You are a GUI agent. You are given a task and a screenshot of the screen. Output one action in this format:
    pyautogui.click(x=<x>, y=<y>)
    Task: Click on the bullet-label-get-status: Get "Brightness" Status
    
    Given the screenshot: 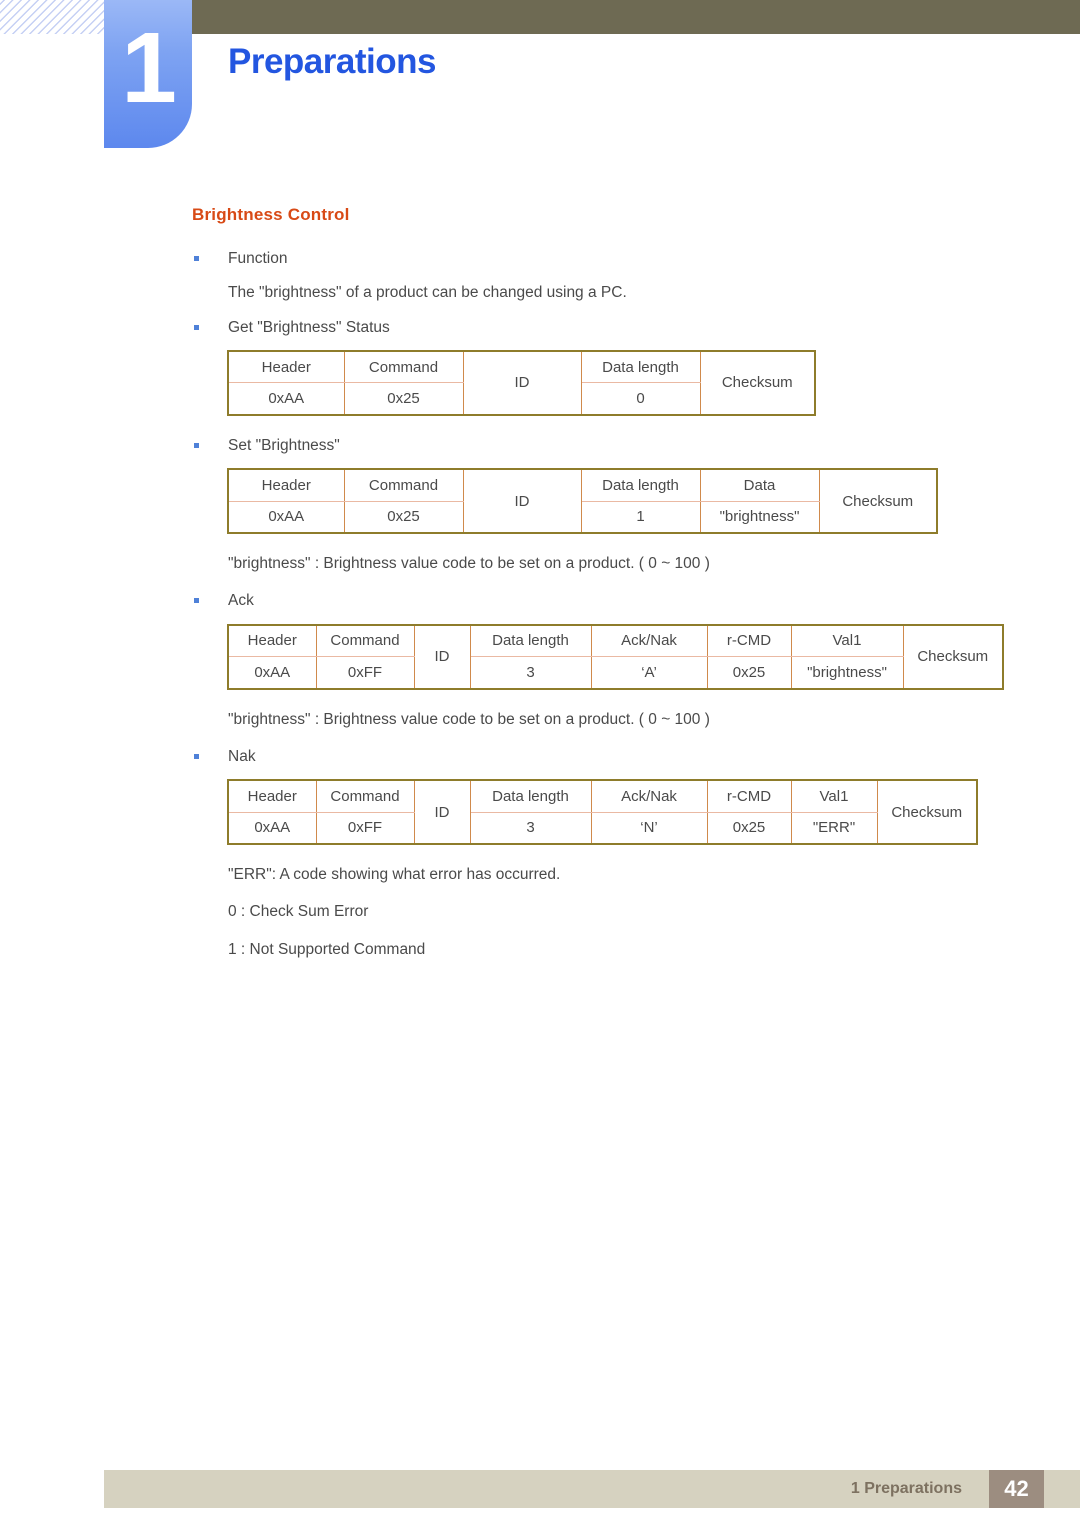 What is the action you would take?
    pyautogui.click(x=309, y=327)
    